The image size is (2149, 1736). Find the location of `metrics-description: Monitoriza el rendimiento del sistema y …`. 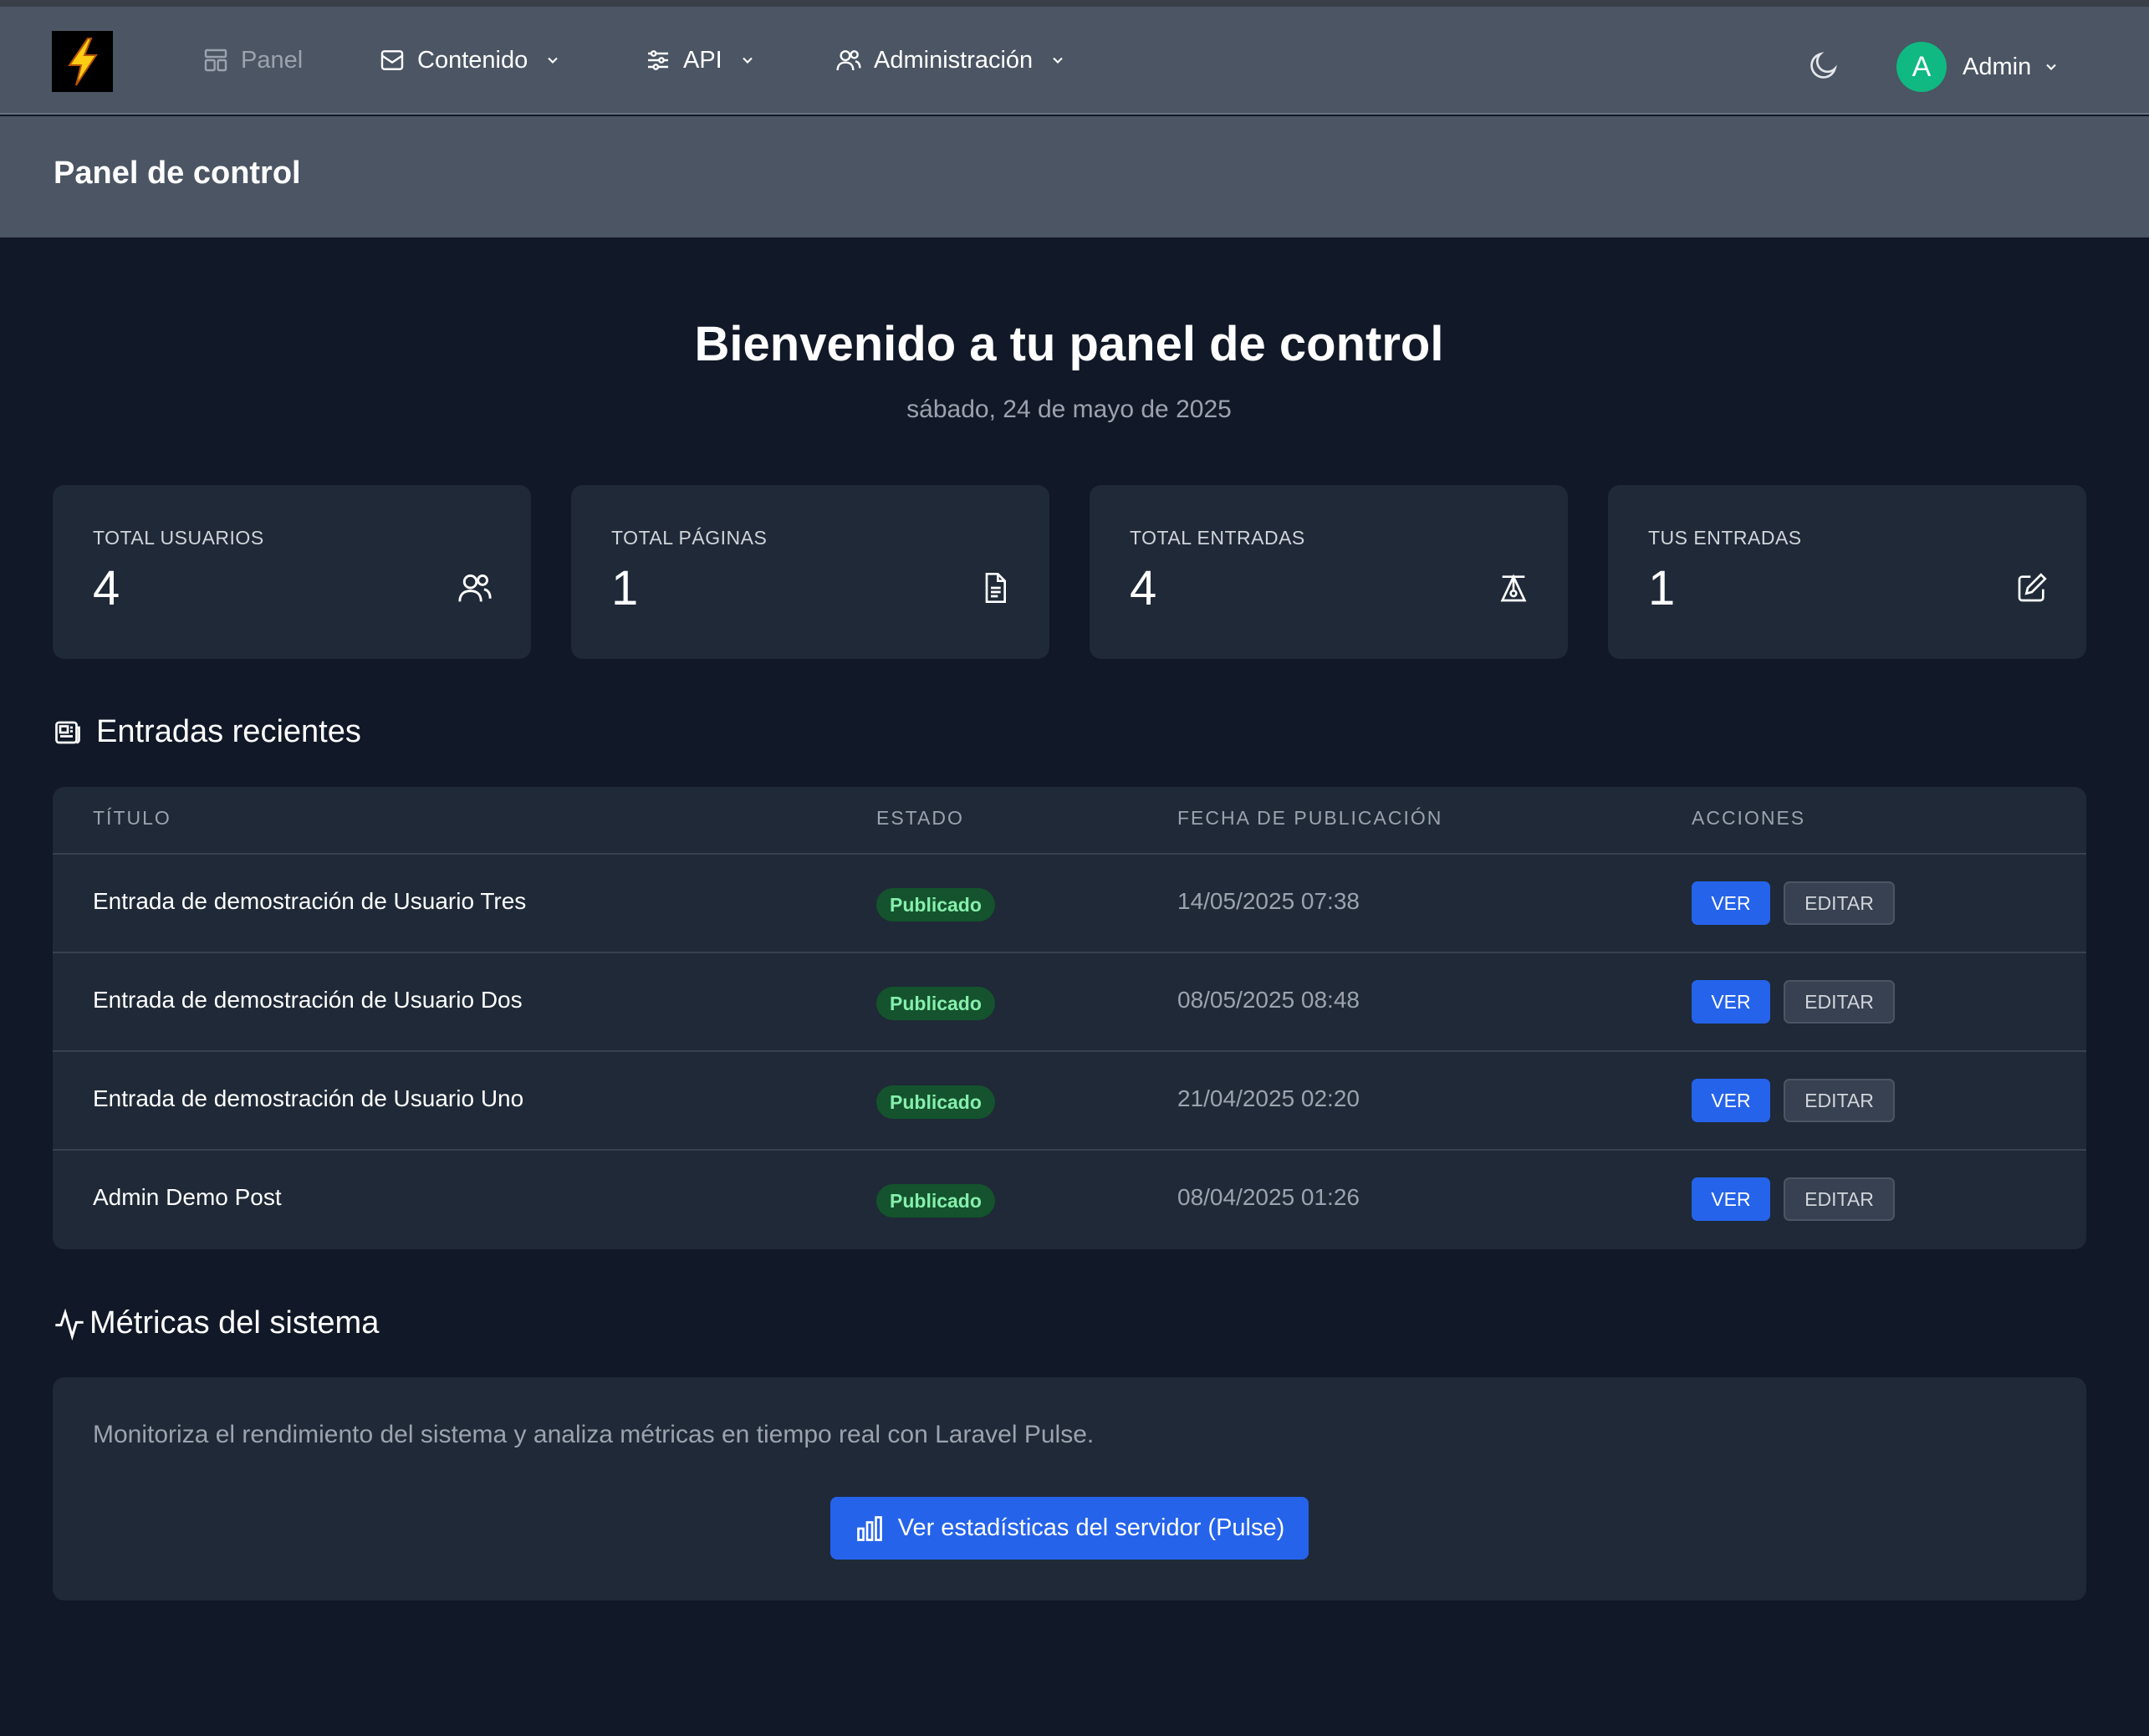

metrics-description: Monitoriza el rendimiento del sistema y … is located at coordinates (594, 1434).